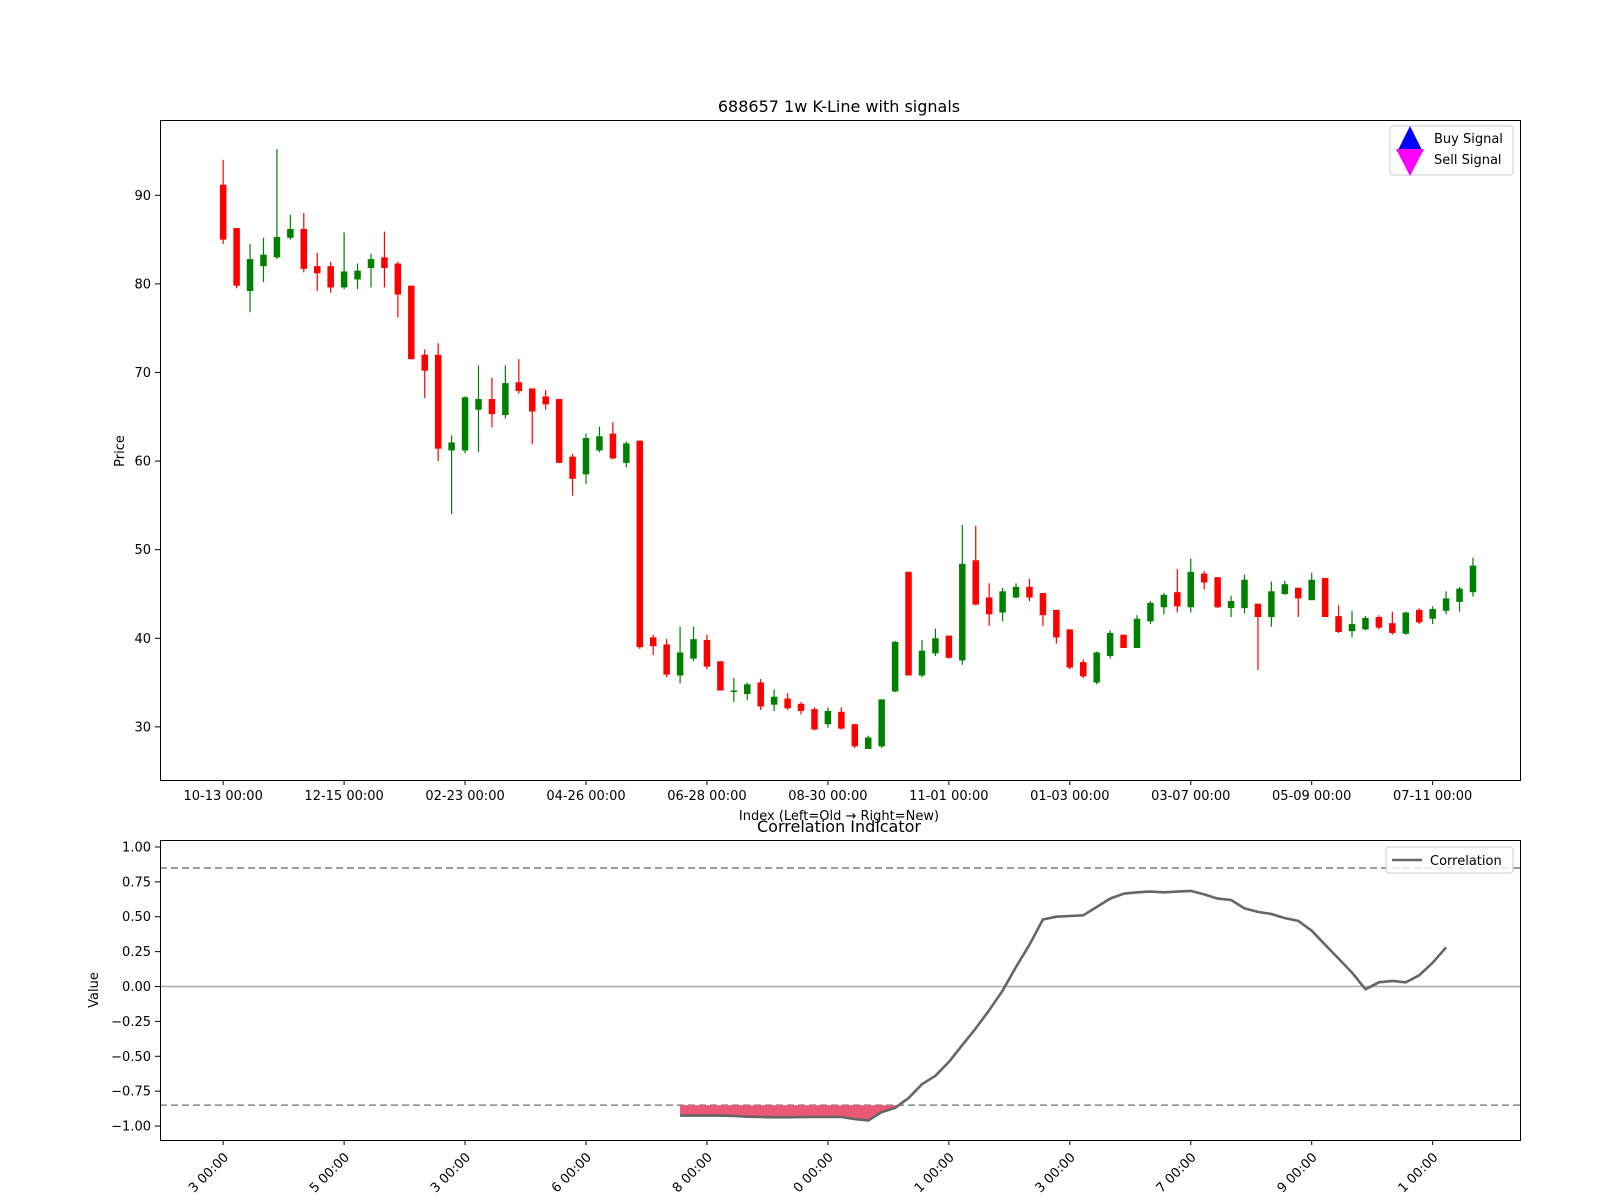 The height and width of the screenshot is (1200, 1600). What do you see at coordinates (131, 1127) in the screenshot?
I see `correlation-ytick-label: −1.00` at bounding box center [131, 1127].